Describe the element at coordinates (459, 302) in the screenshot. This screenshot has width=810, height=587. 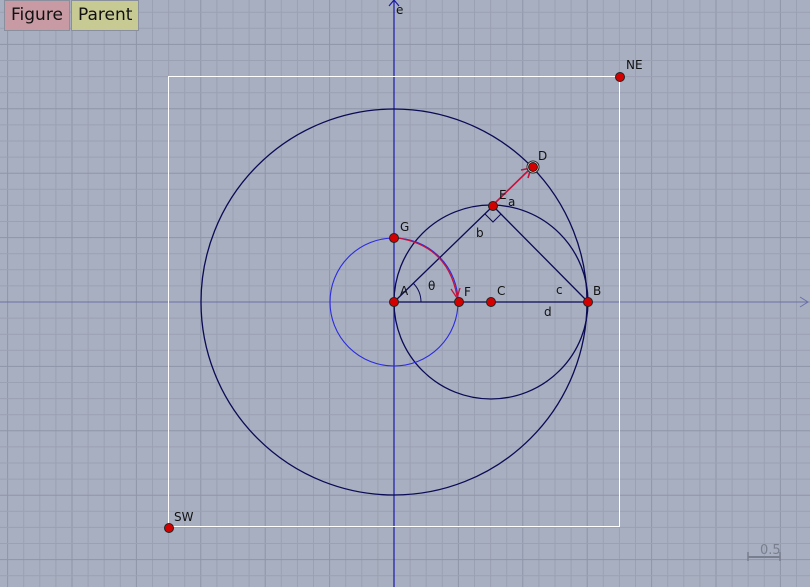
I see `point-F` at that location.